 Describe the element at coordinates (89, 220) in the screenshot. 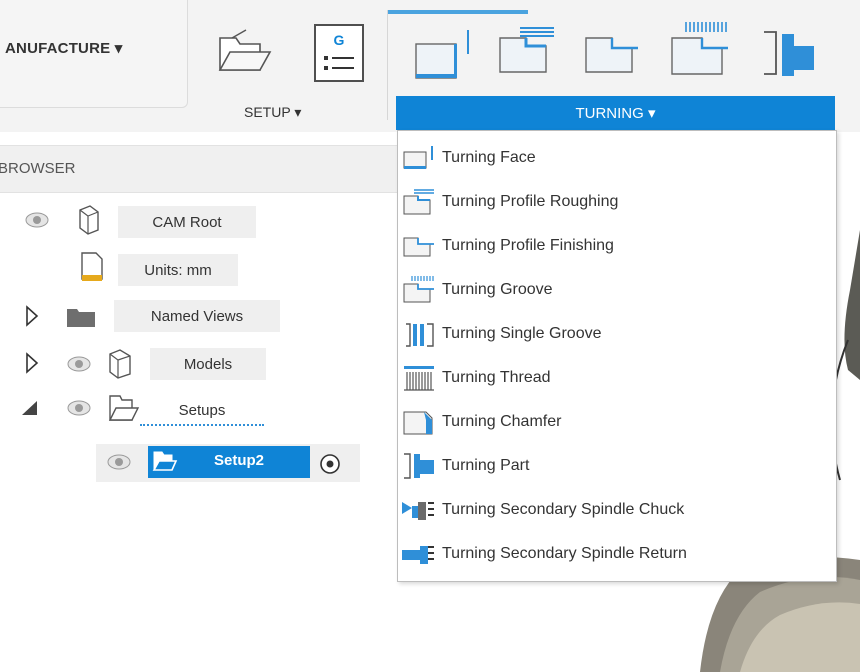

I see `cam-root-icon` at that location.